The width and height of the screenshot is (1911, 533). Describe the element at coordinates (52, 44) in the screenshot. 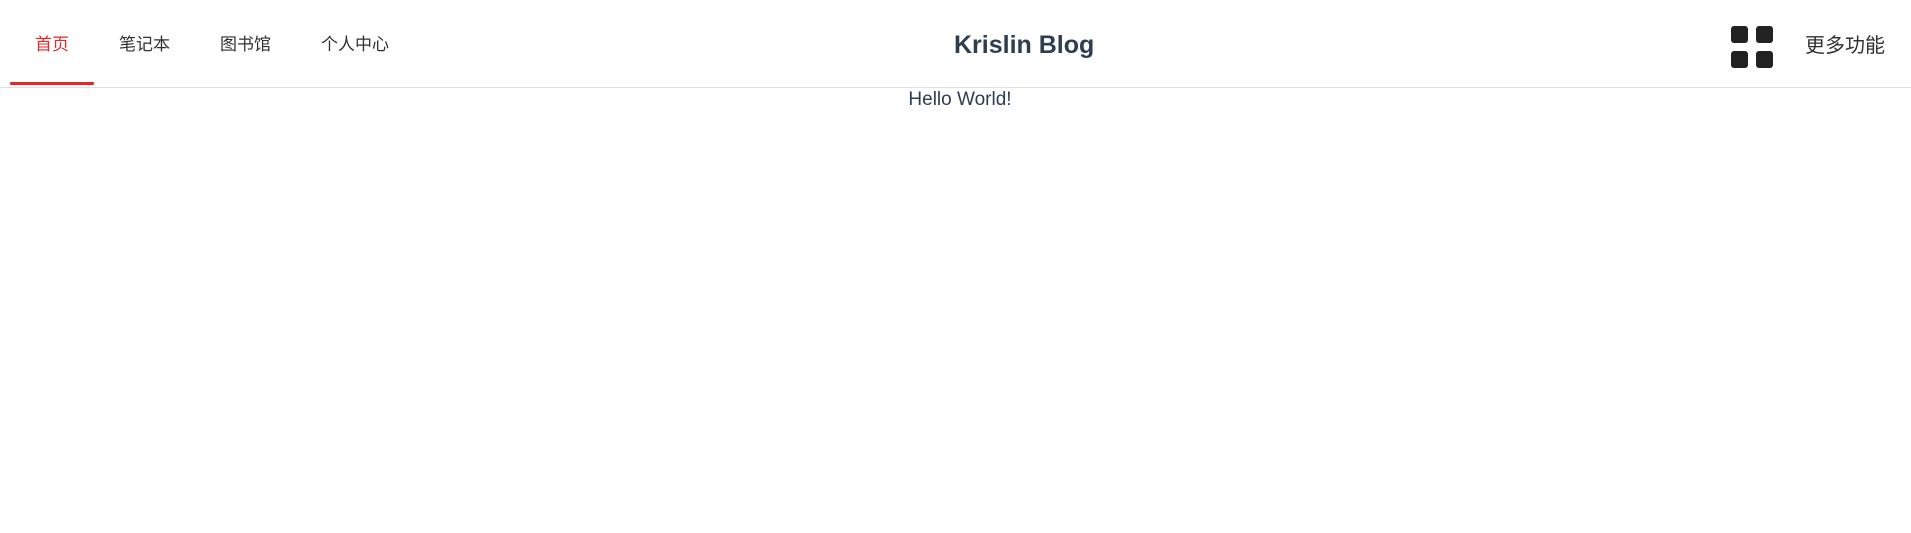

I see `nav-item-home: 首页` at that location.